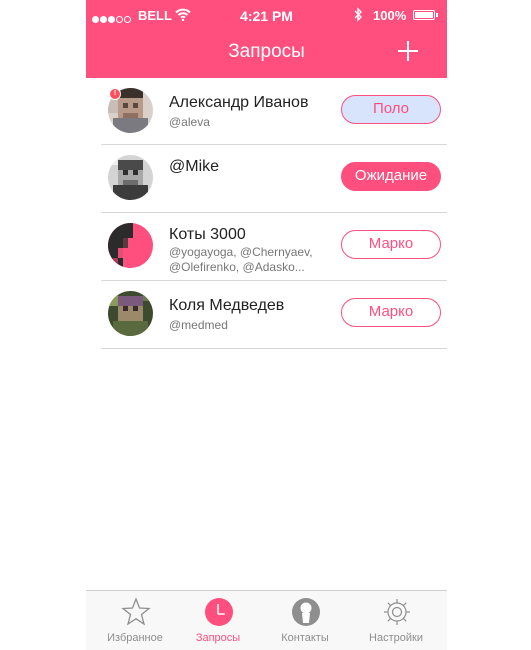  I want to click on tab-favorites: Избранное, so click(135, 620).